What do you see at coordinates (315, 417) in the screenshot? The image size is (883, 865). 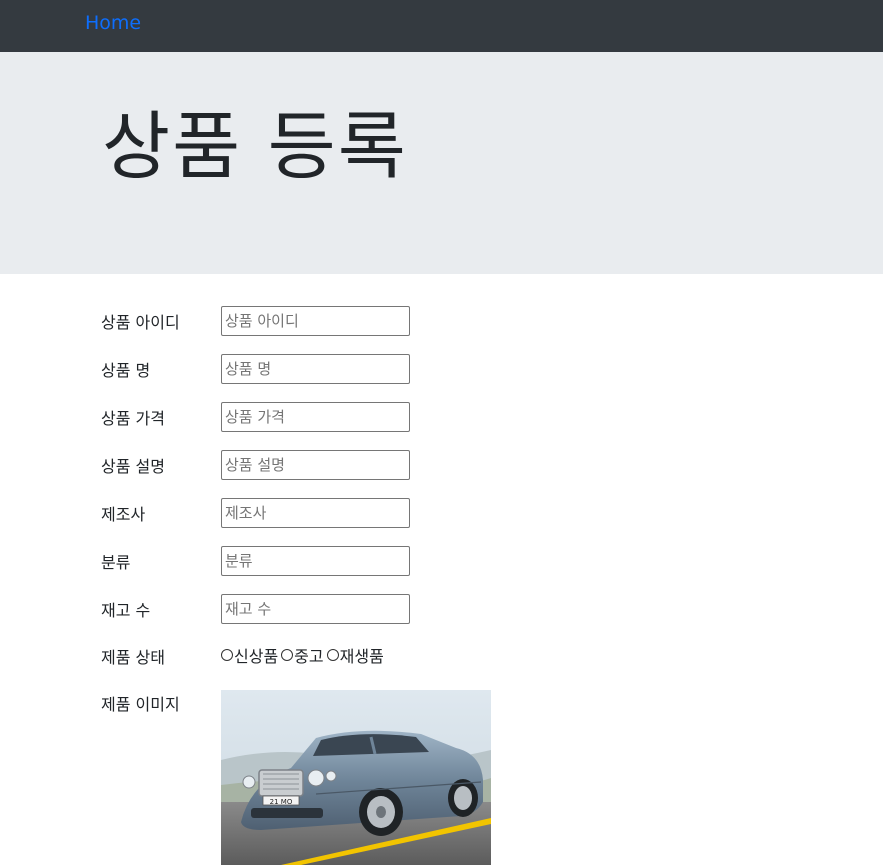 I see `product-price-input` at bounding box center [315, 417].